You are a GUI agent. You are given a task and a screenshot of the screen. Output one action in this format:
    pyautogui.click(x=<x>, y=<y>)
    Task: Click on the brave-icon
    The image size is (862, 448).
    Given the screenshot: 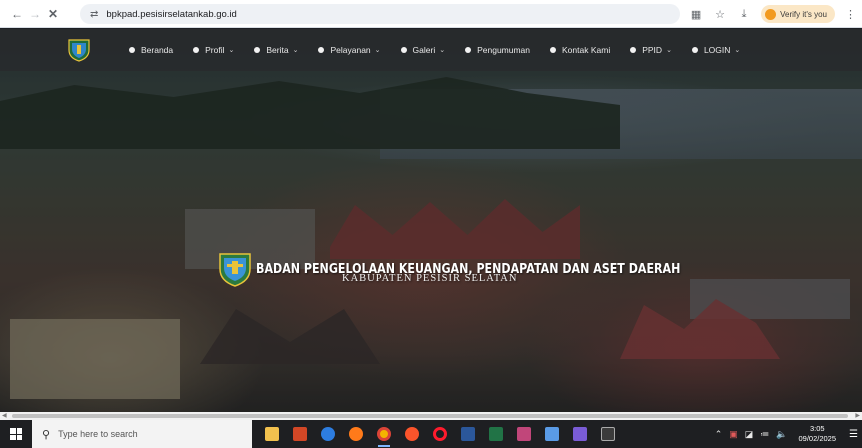 What is the action you would take?
    pyautogui.click(x=412, y=434)
    